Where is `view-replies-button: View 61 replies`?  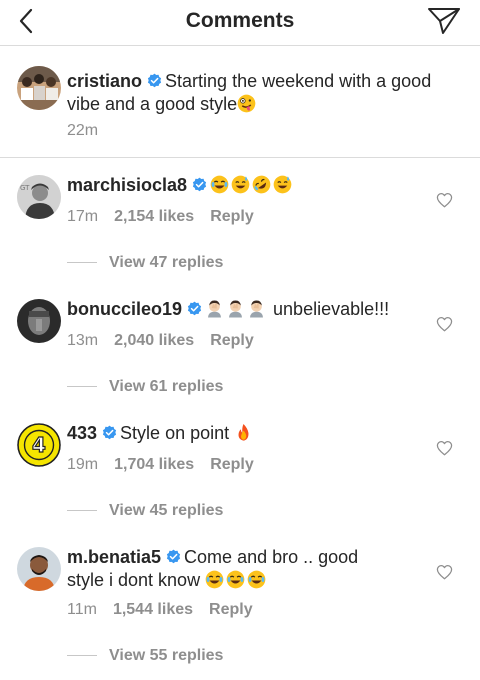
view-replies-button: View 61 replies is located at coordinates (145, 387).